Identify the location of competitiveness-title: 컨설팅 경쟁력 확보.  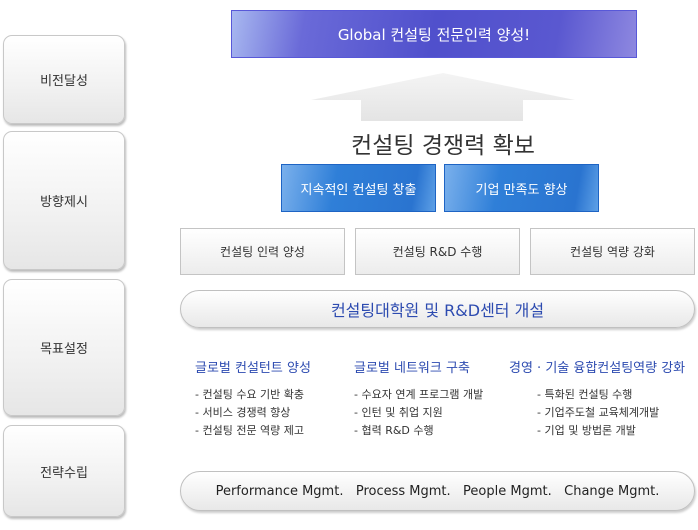
(443, 146).